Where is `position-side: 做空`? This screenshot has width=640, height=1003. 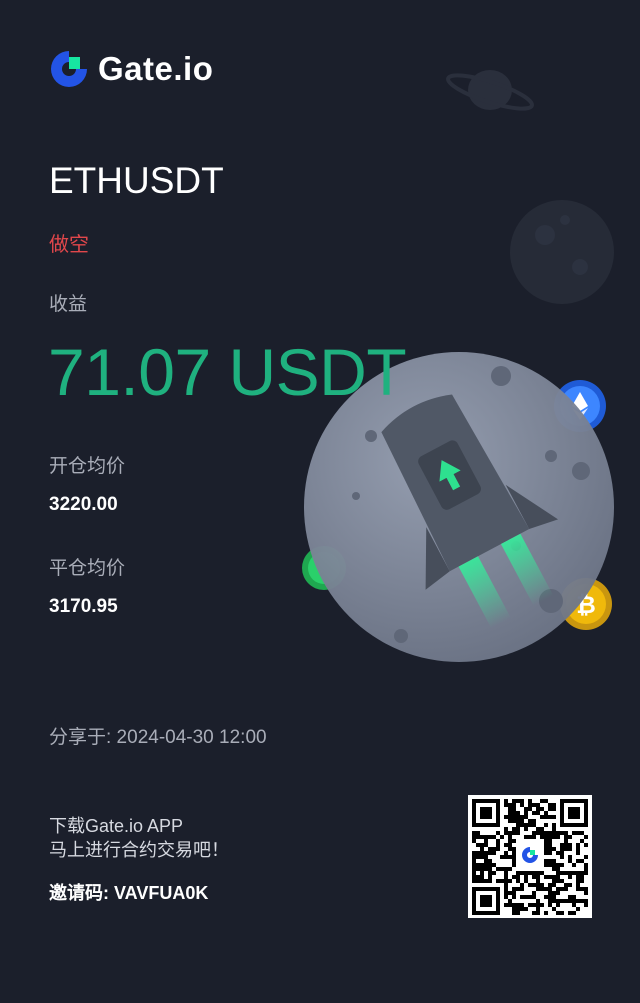 position-side: 做空 is located at coordinates (69, 245).